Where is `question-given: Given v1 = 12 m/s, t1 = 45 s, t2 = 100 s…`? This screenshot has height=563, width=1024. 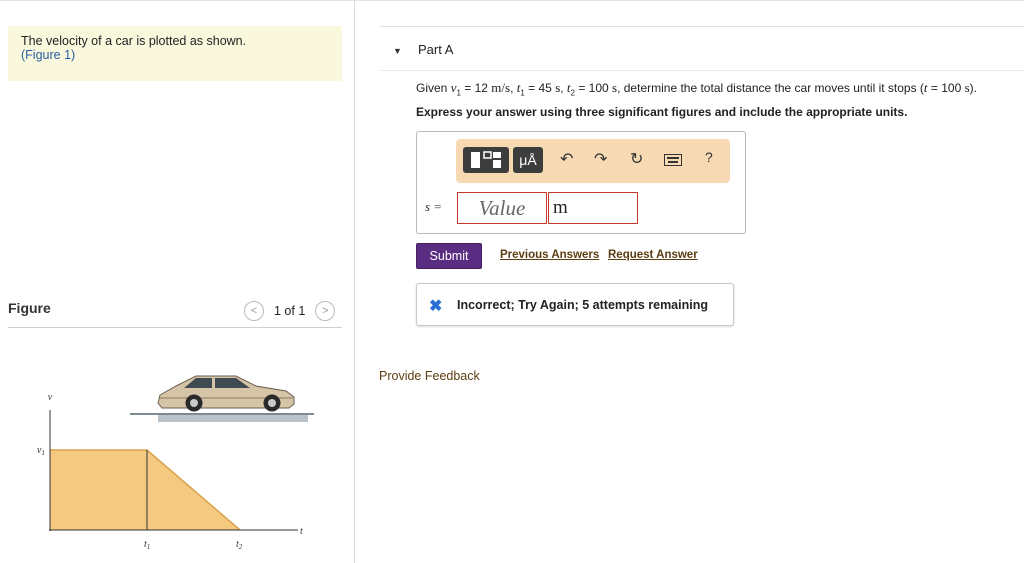 question-given: Given v1 = 12 m/s, t1 = 45 s, t2 = 100 s… is located at coordinates (696, 89).